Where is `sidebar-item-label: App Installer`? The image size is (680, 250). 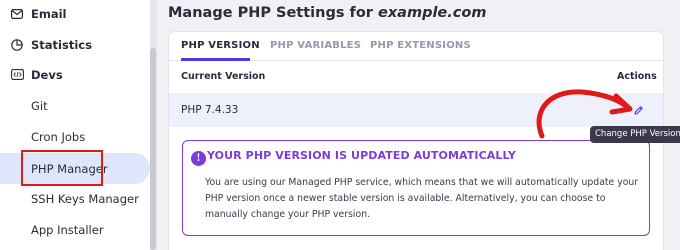 sidebar-item-label: App Installer is located at coordinates (67, 229).